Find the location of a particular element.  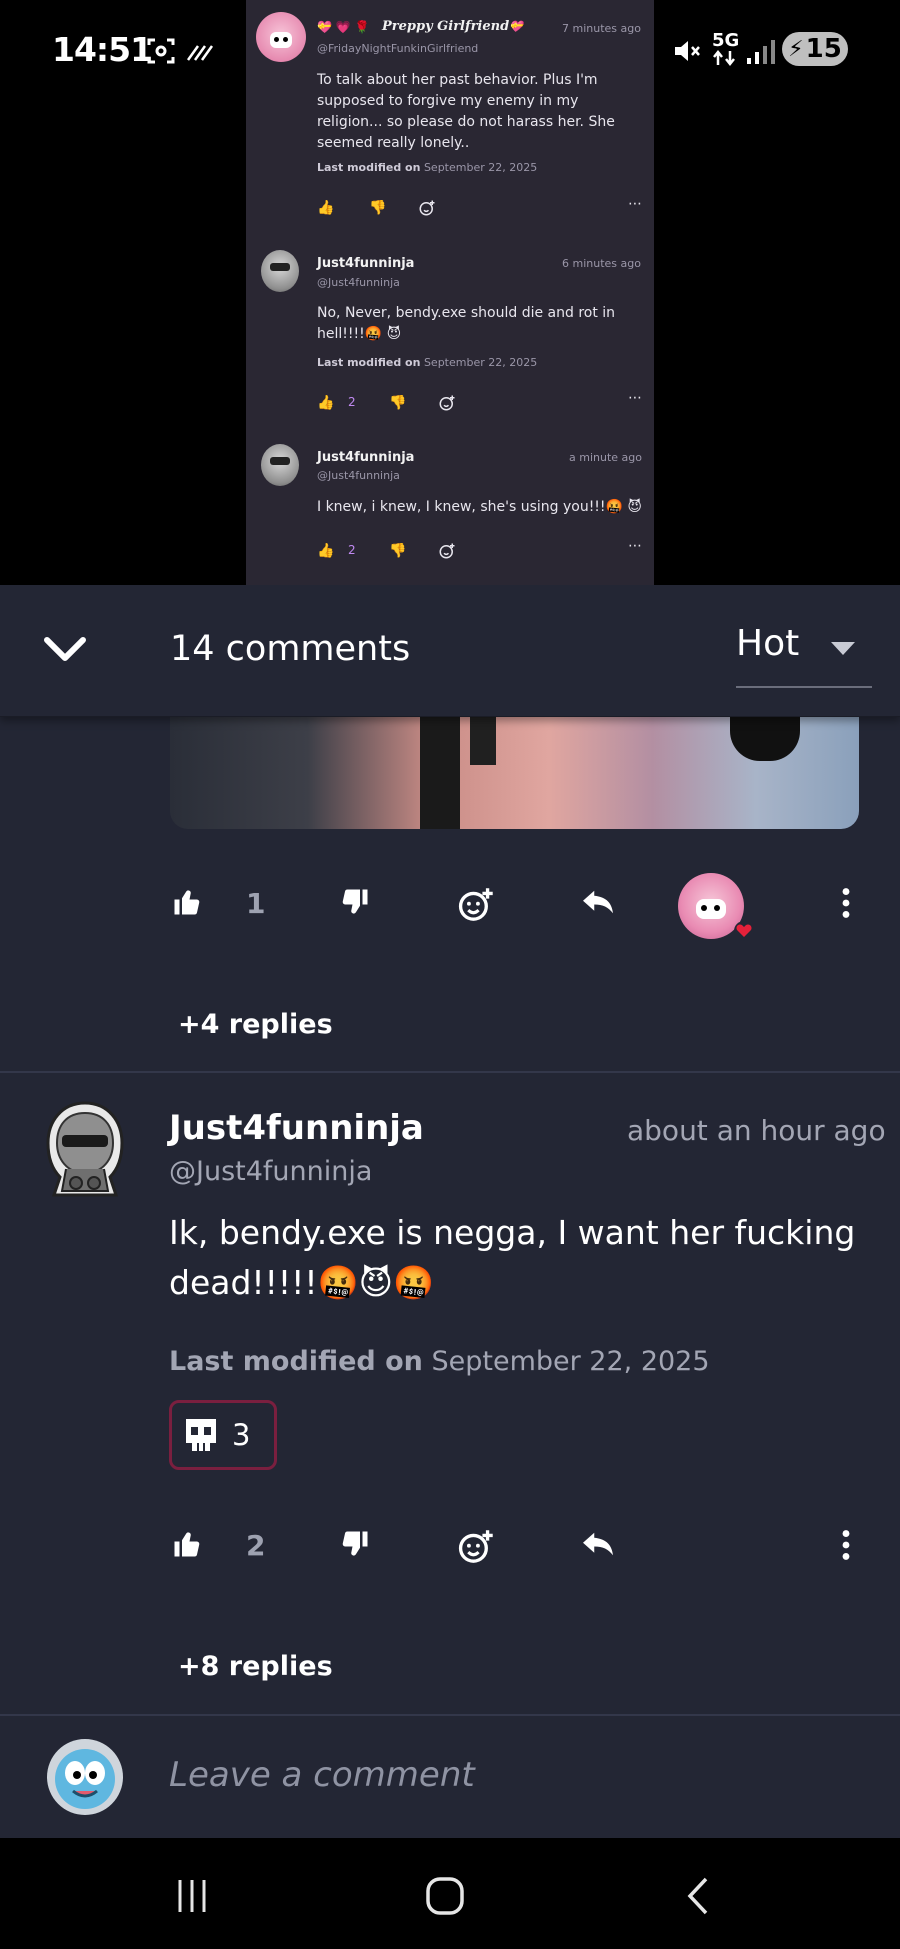

like-count: 1 is located at coordinates (256, 903).